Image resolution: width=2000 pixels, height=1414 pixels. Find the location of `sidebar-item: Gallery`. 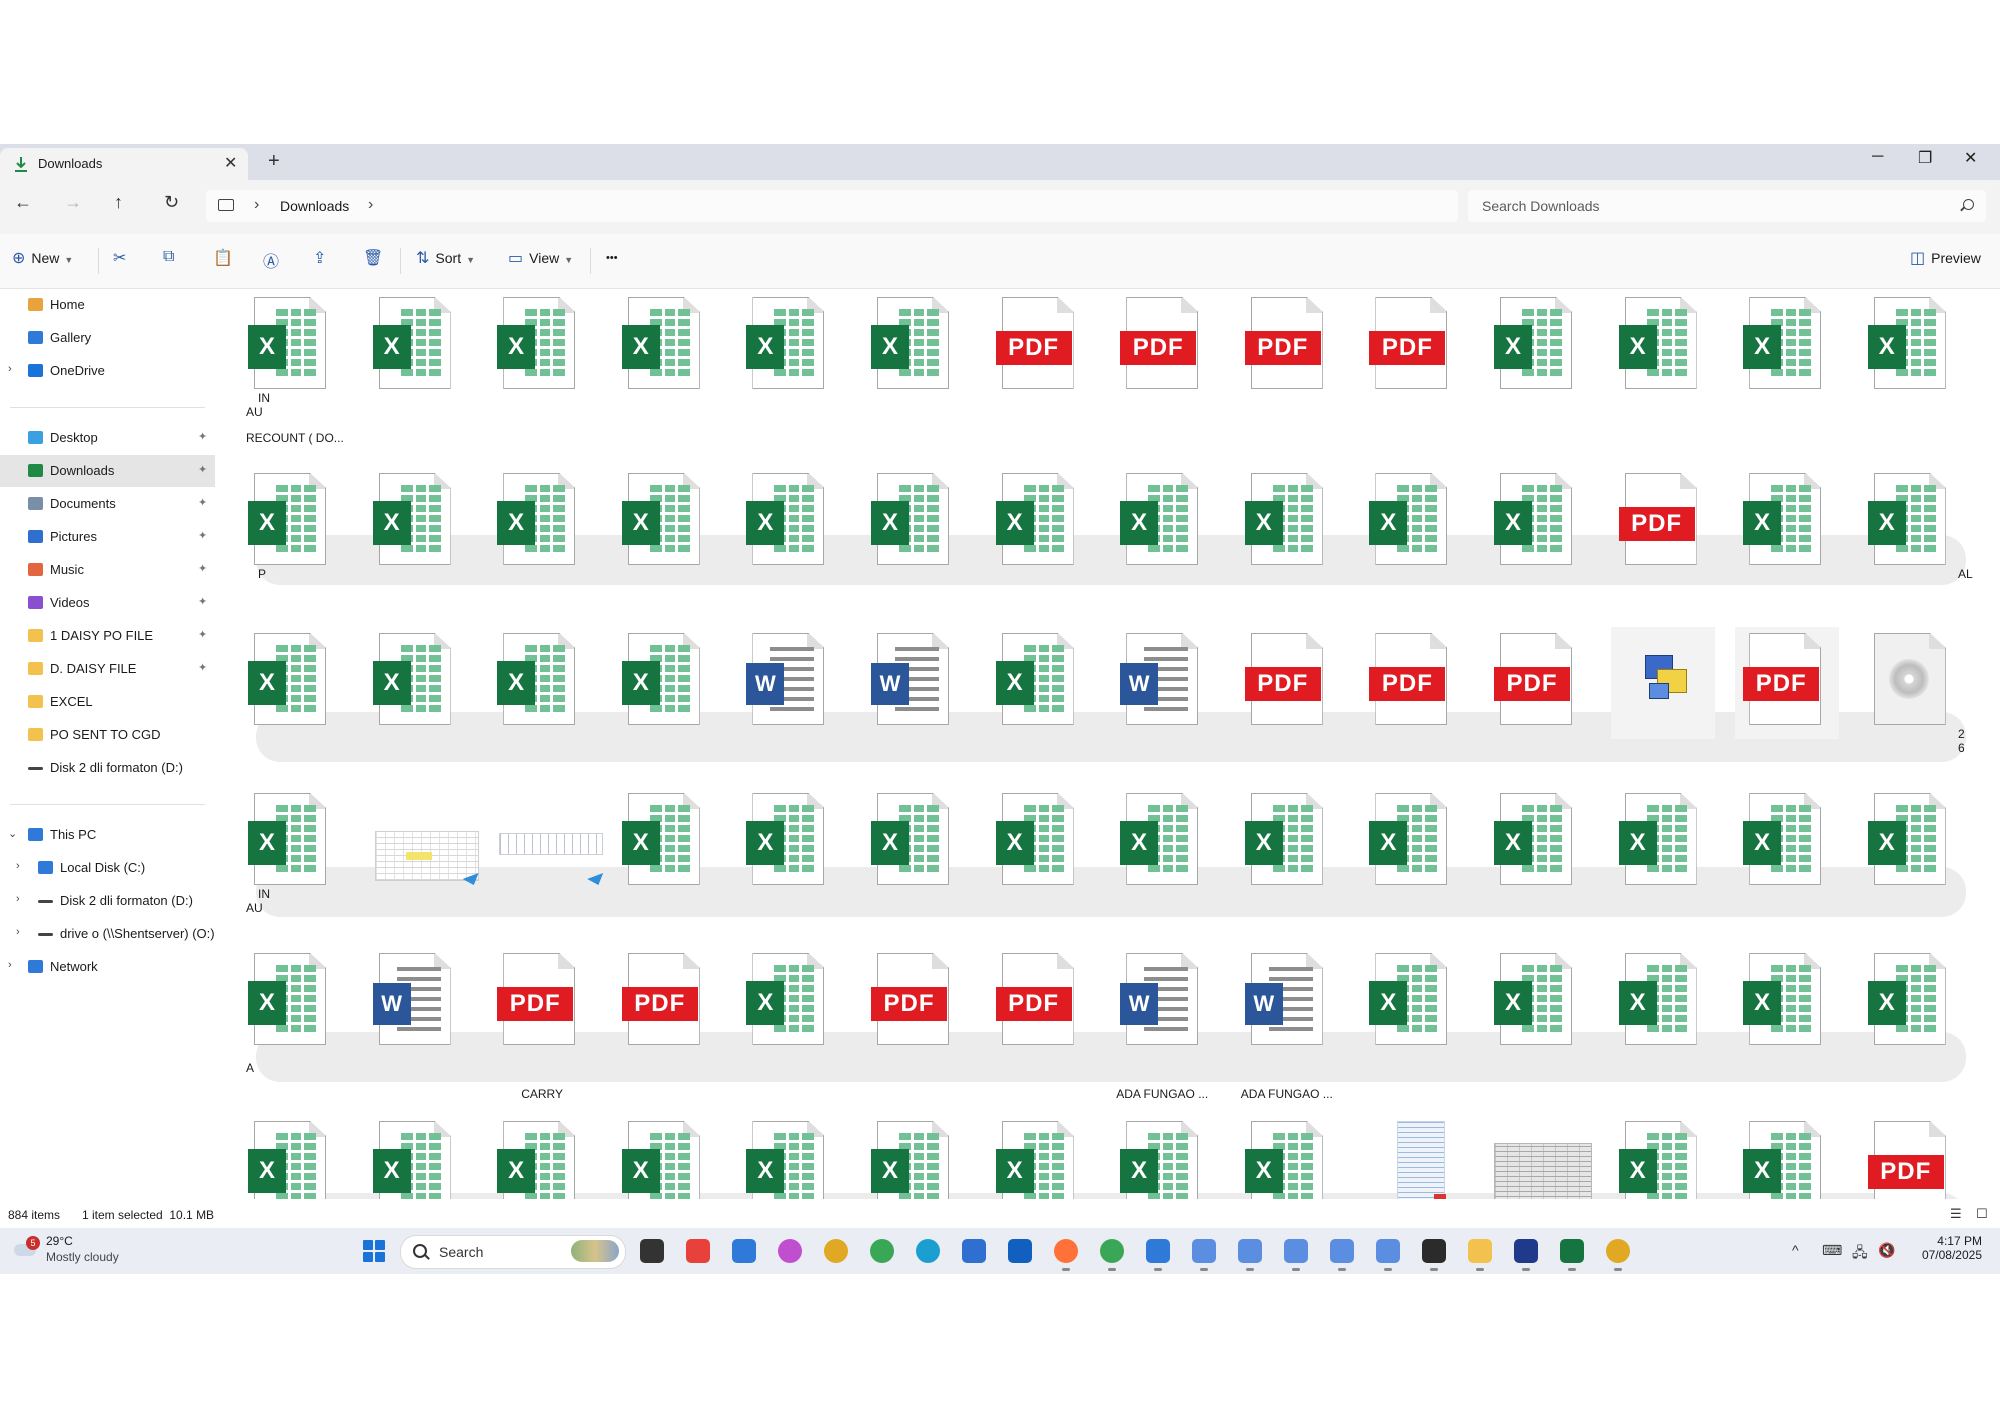

sidebar-item: Gallery is located at coordinates (107, 338).